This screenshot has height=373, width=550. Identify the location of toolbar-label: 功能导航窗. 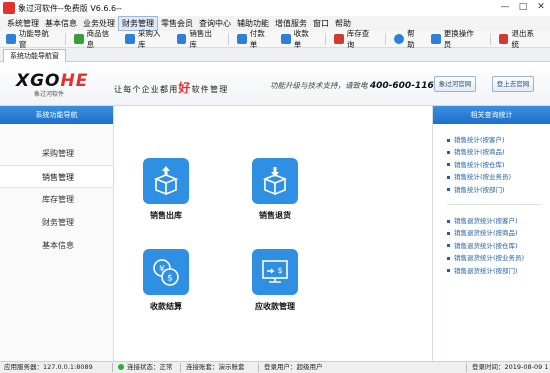
(33, 39).